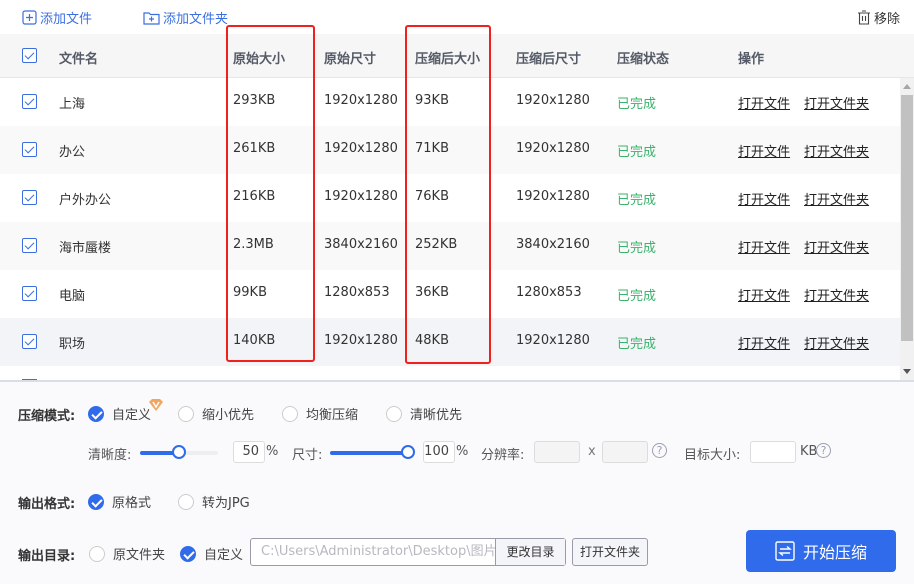 The height and width of the screenshot is (584, 914). What do you see at coordinates (907, 86) in the screenshot?
I see `scroll-up-arrow-icon` at bounding box center [907, 86].